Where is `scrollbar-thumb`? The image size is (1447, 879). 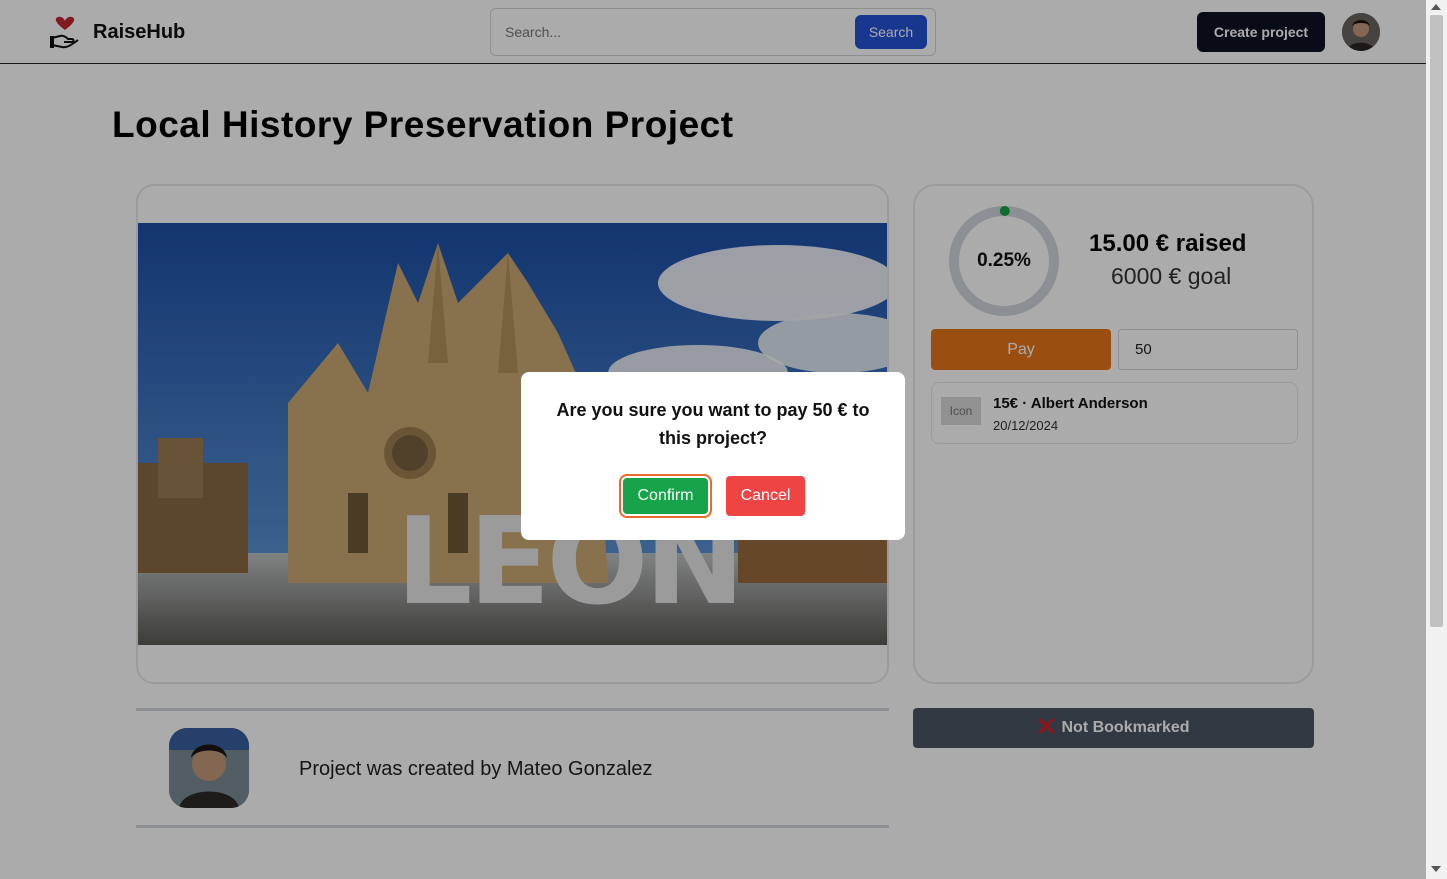
scrollbar-thumb is located at coordinates (1436, 321).